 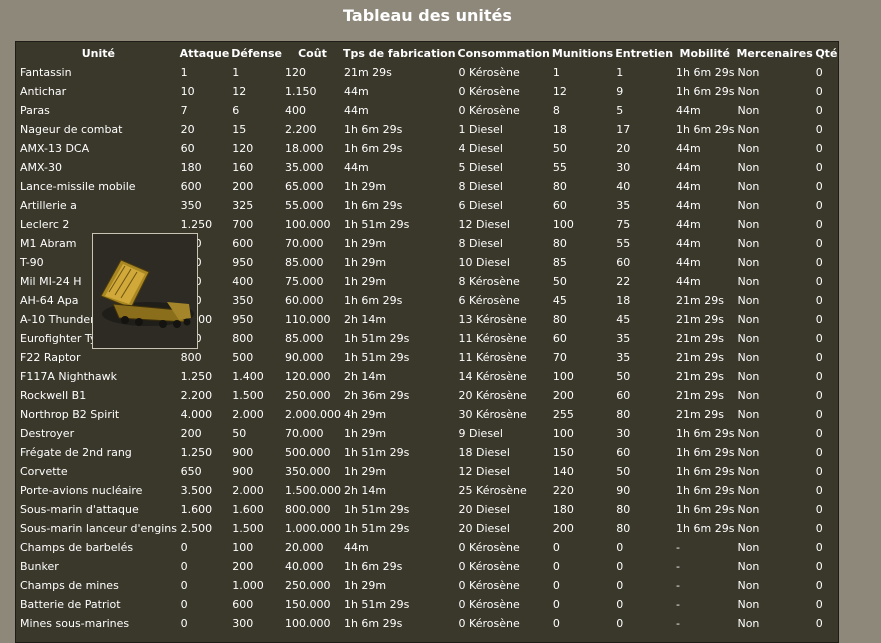 I want to click on cell-cout: 35.000, so click(x=304, y=167).